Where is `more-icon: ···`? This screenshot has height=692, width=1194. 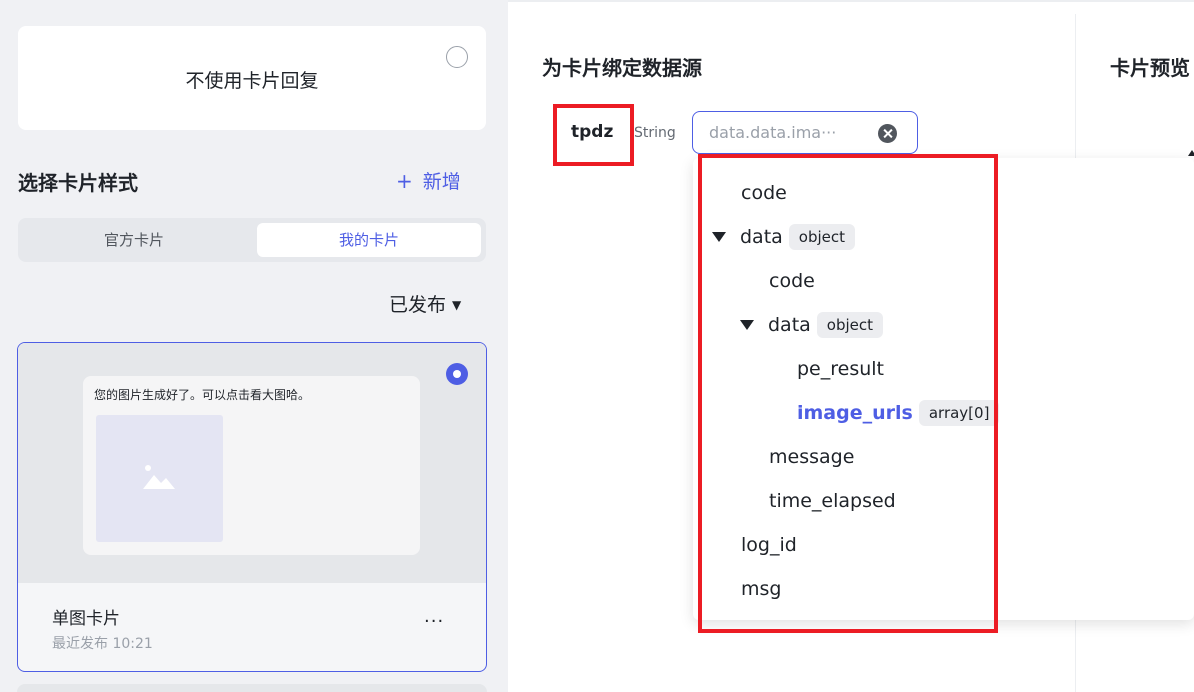
more-icon: ··· is located at coordinates (434, 621).